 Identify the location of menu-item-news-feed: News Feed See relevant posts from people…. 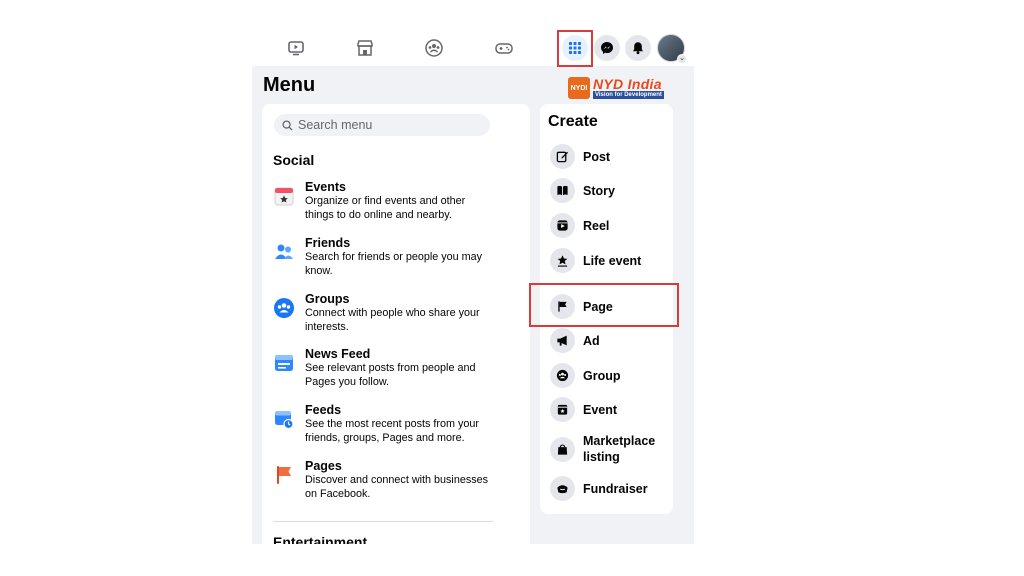
(383, 368).